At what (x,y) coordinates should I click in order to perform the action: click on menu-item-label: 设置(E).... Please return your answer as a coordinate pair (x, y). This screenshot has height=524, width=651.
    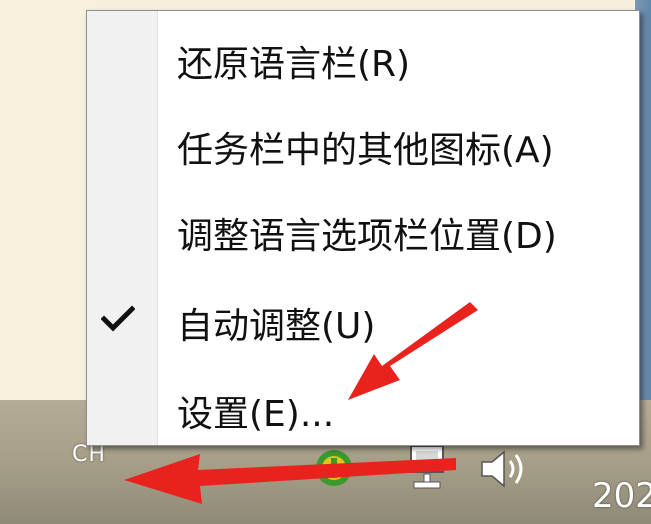
    Looking at the image, I should click on (256, 414).